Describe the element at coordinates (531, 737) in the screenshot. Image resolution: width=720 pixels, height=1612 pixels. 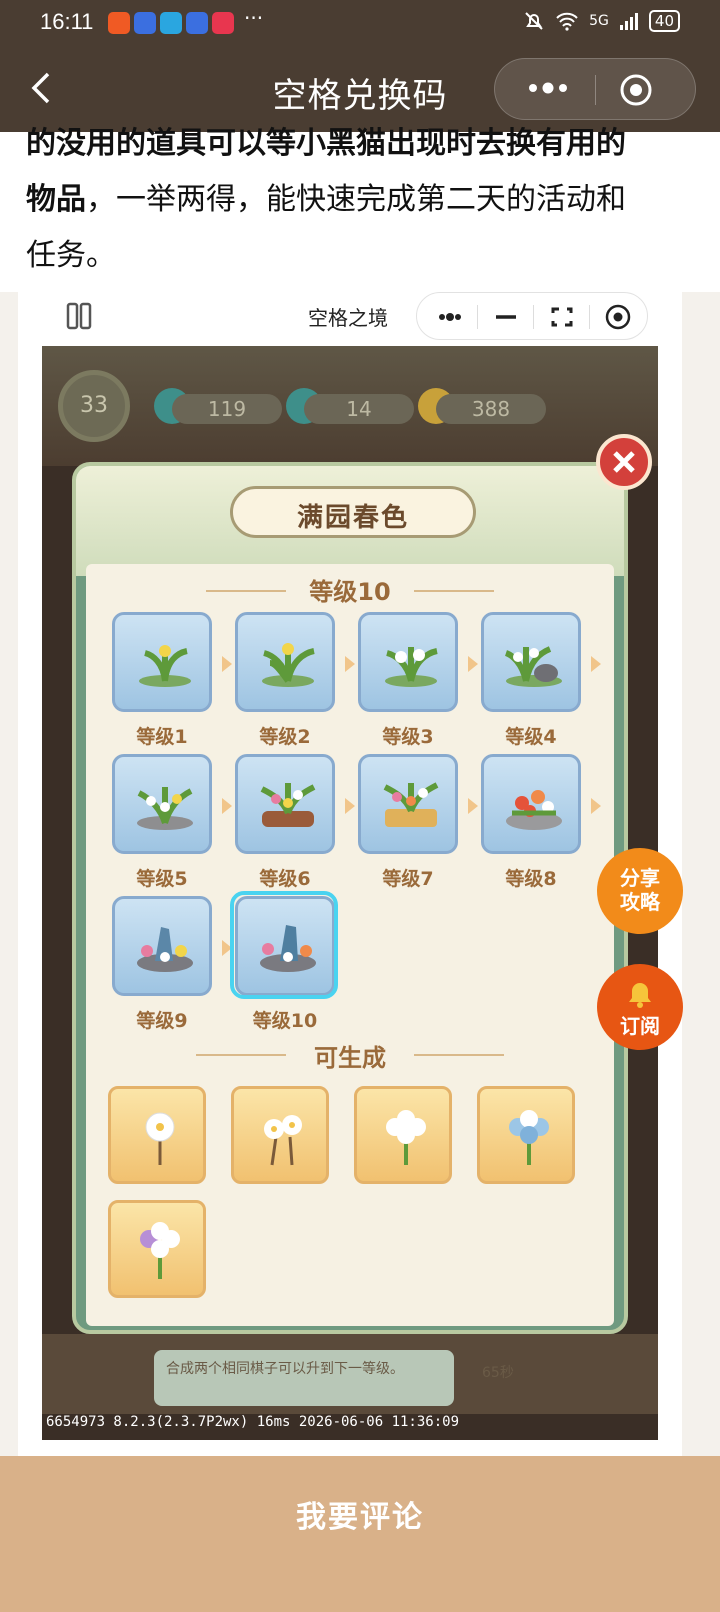
I see `level-label: 等级4` at that location.